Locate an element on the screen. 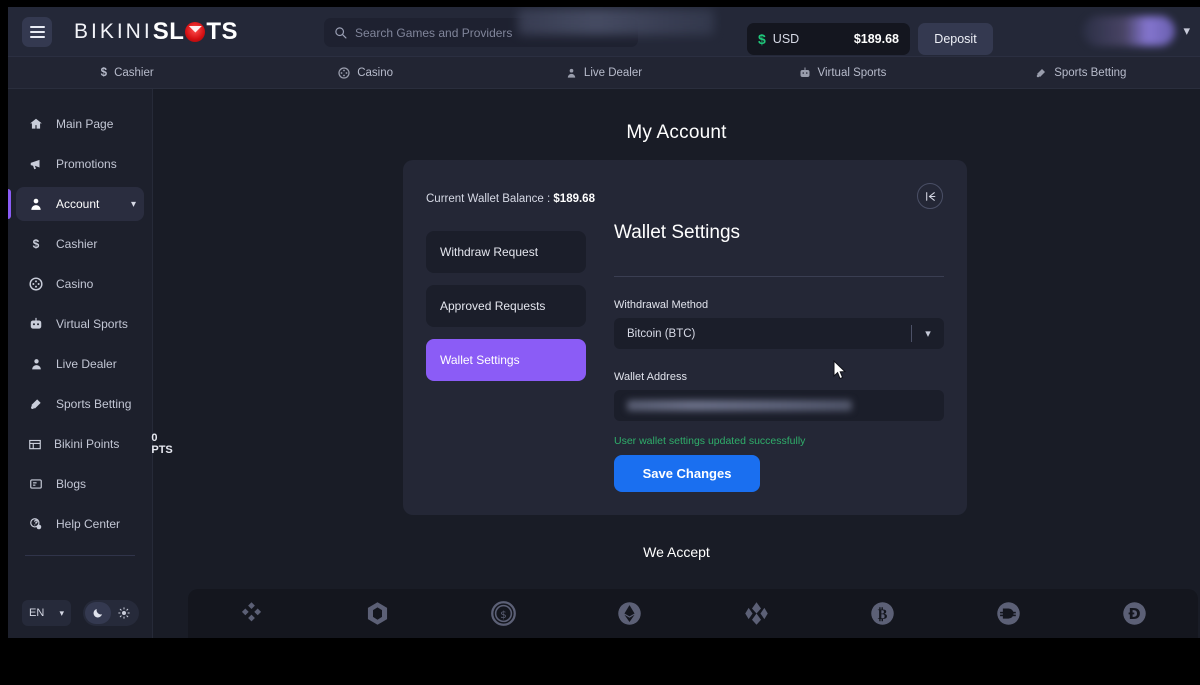 The image size is (1200, 685). points-icon is located at coordinates (35, 444).